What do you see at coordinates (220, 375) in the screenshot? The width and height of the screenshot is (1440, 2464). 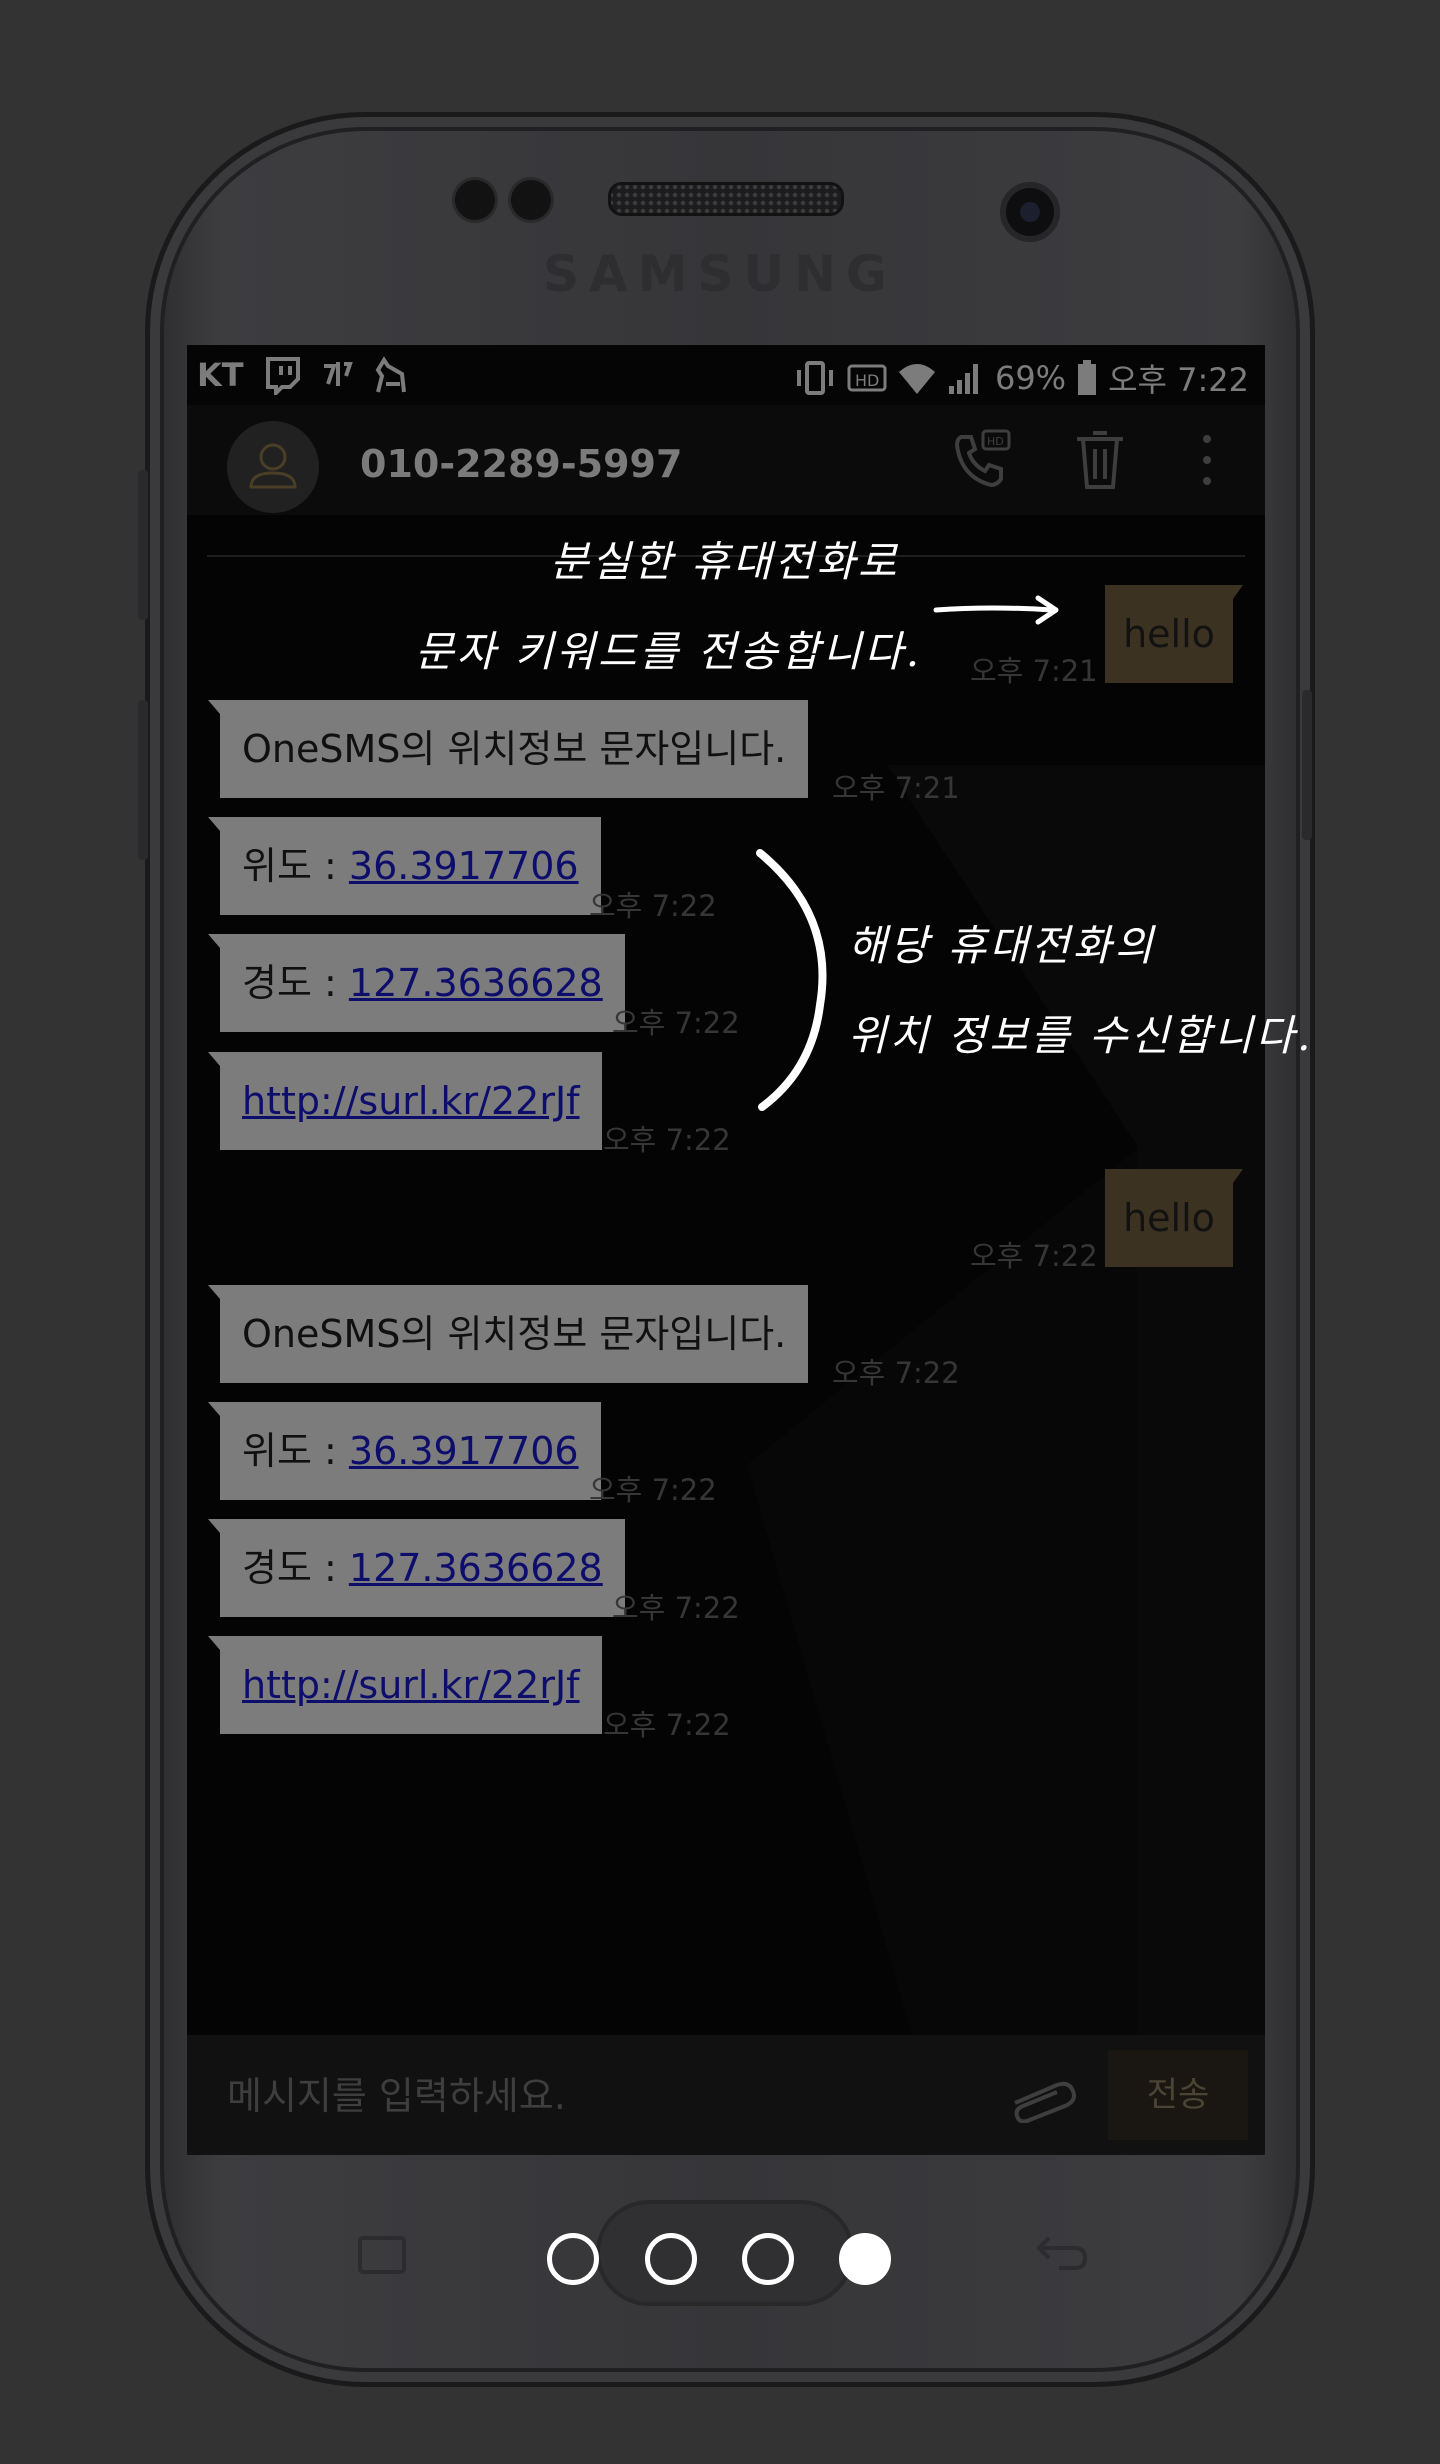 I see `carrier-label: KT` at bounding box center [220, 375].